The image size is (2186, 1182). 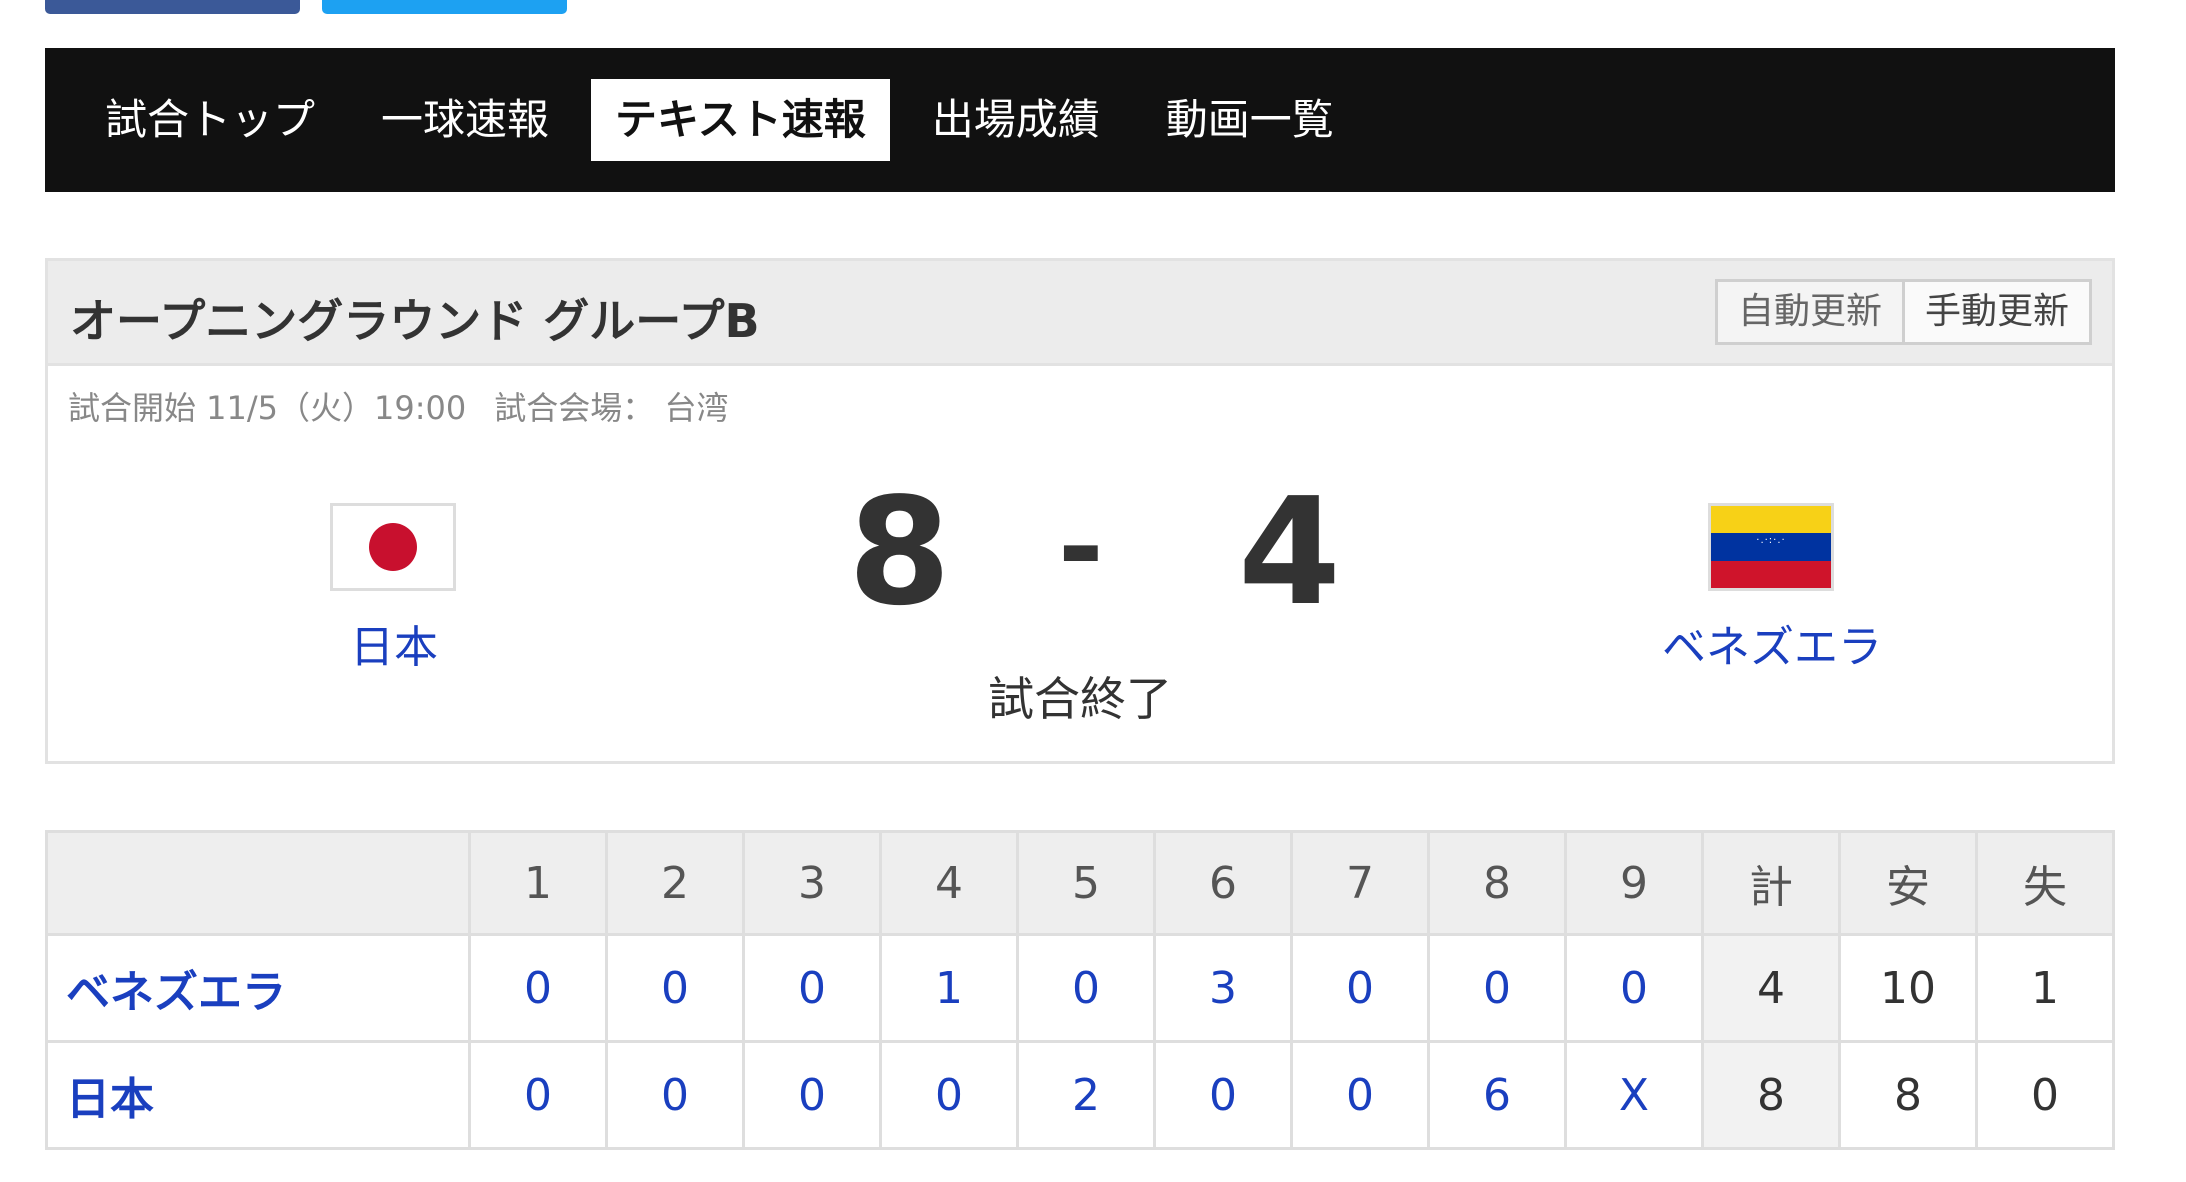 I want to click on away-score: 4, so click(x=1289, y=552).